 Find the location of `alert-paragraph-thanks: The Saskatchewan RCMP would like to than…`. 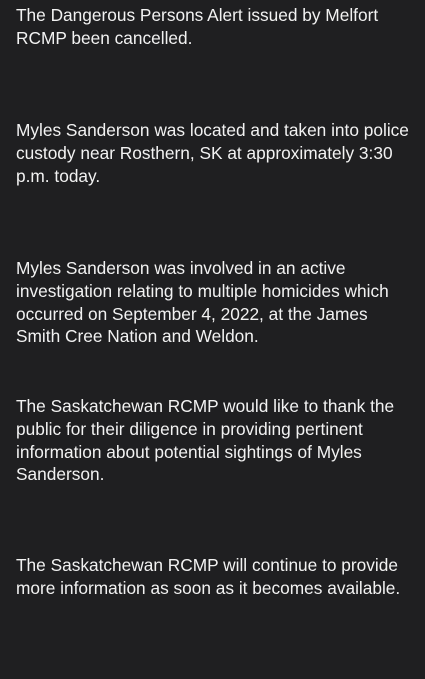

alert-paragraph-thanks: The Saskatchewan RCMP would like to than… is located at coordinates (205, 440).